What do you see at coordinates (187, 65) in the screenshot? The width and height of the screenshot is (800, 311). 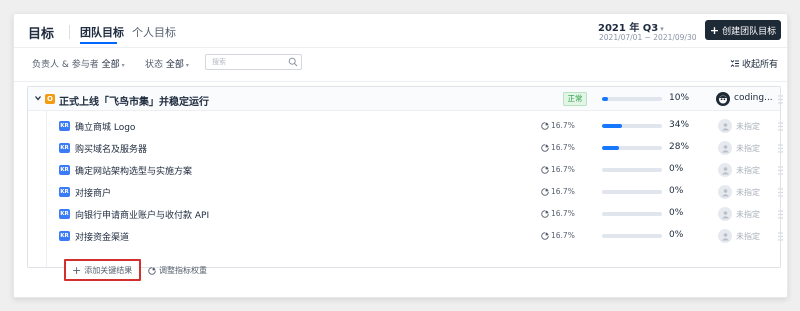 I see `caret-down-icon: ▾` at bounding box center [187, 65].